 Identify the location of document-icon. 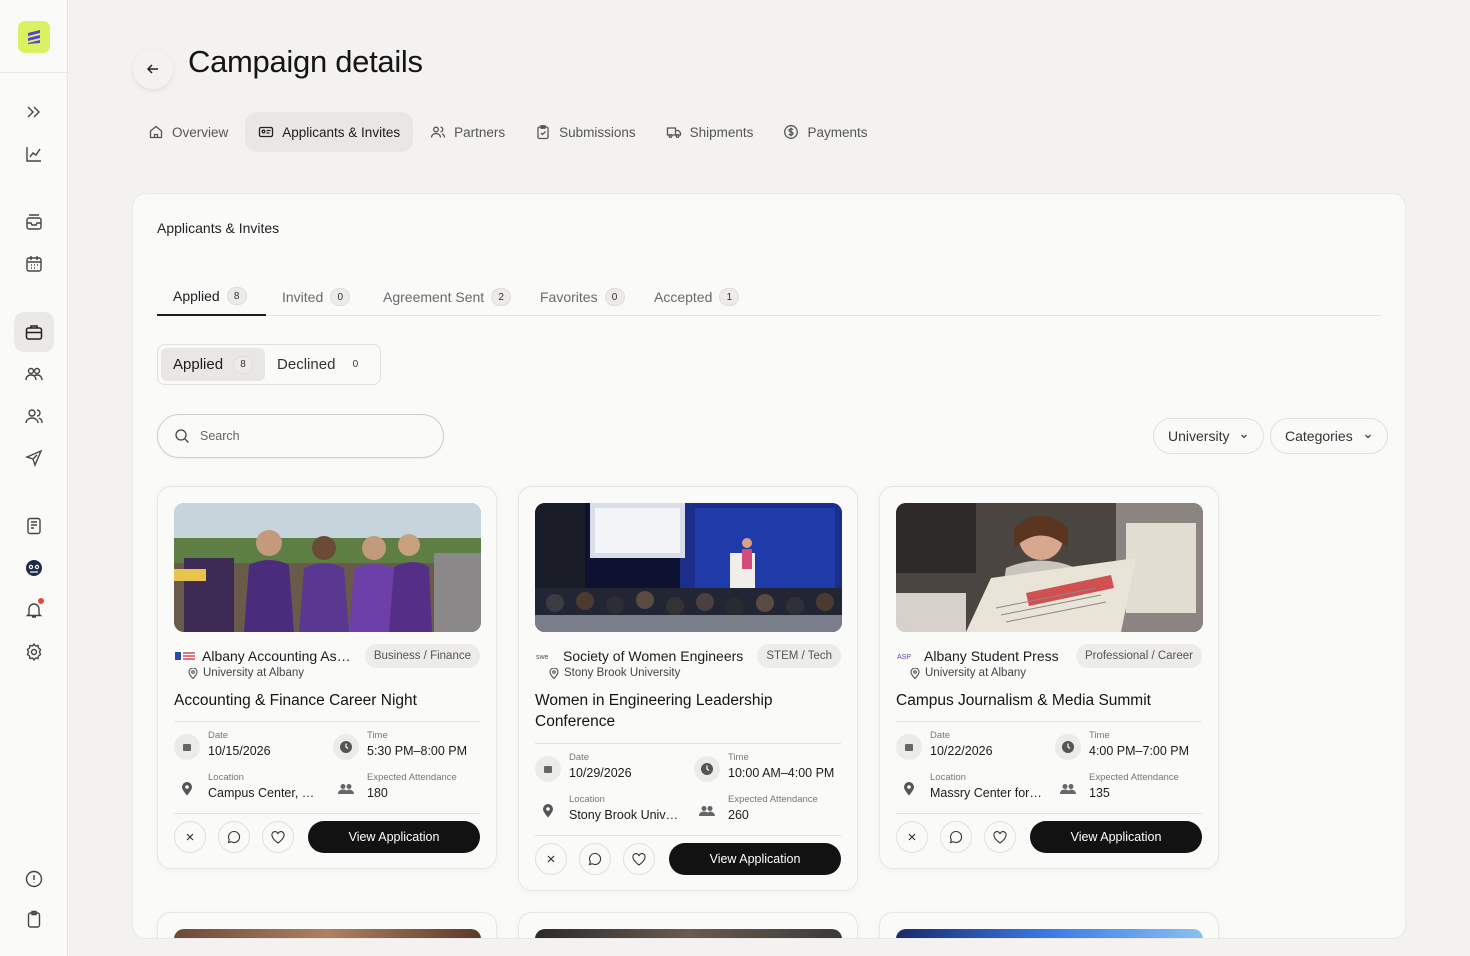
(34, 526).